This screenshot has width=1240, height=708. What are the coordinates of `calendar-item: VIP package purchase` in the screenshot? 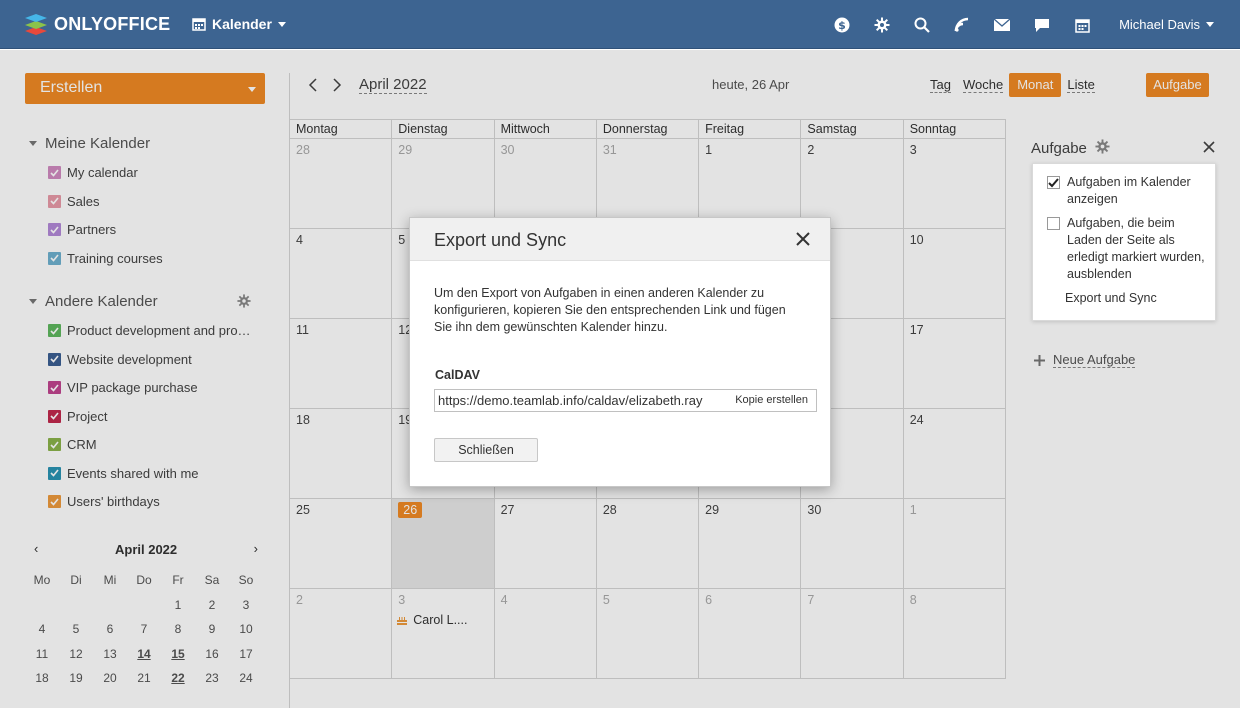 It's located at (123, 387).